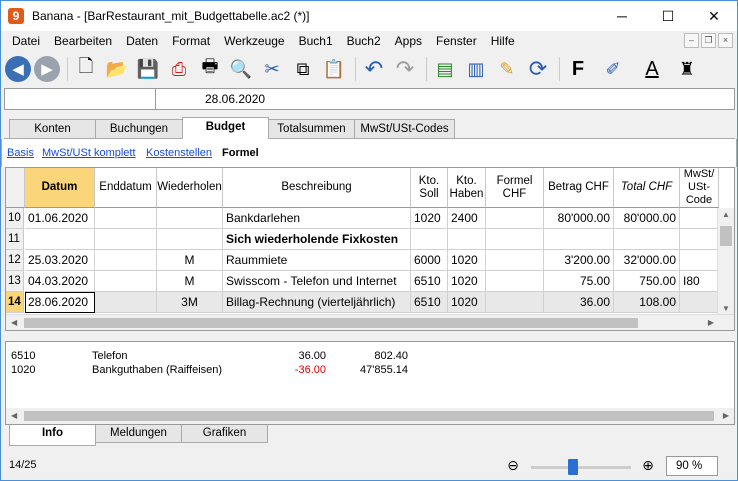  Describe the element at coordinates (60, 188) in the screenshot. I see `col-datum: Datum` at that location.